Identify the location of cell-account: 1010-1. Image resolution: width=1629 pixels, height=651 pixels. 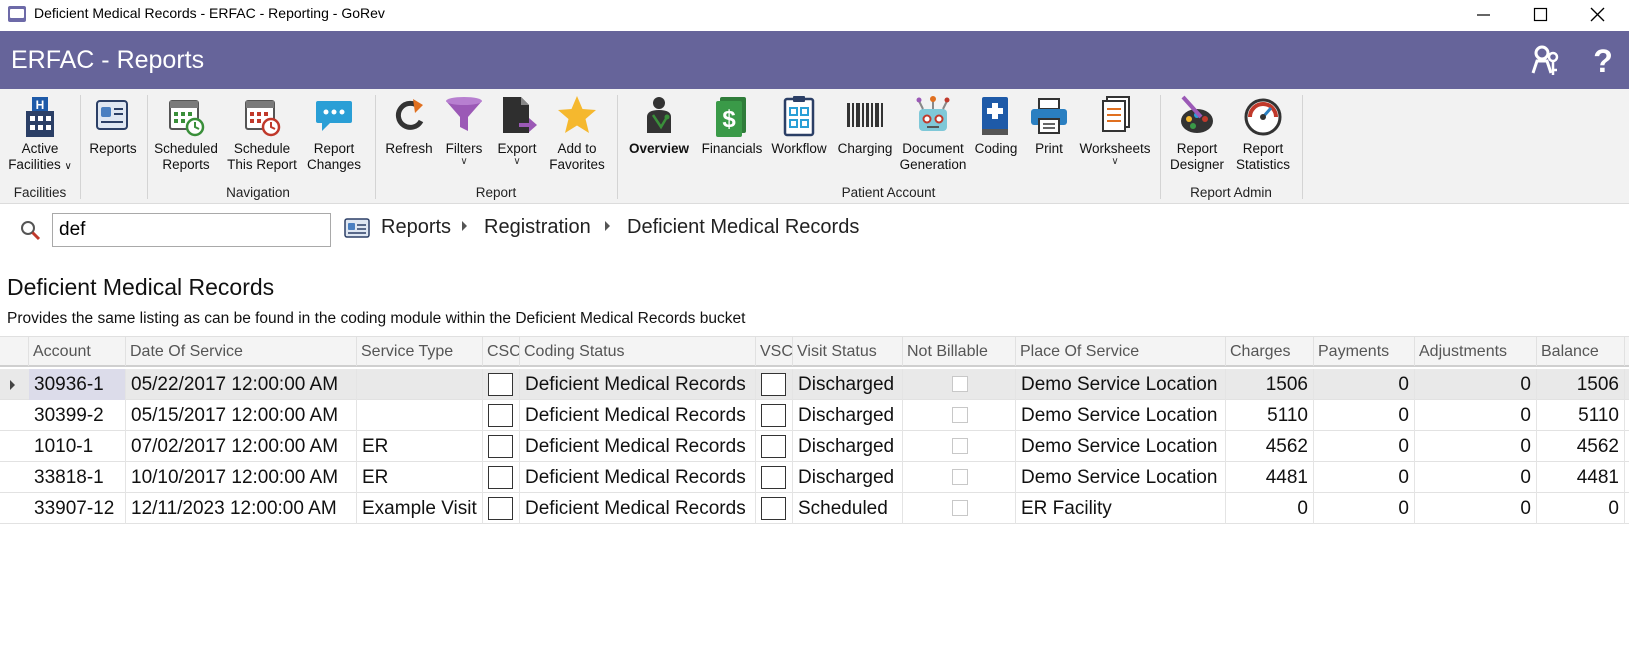
(77, 446).